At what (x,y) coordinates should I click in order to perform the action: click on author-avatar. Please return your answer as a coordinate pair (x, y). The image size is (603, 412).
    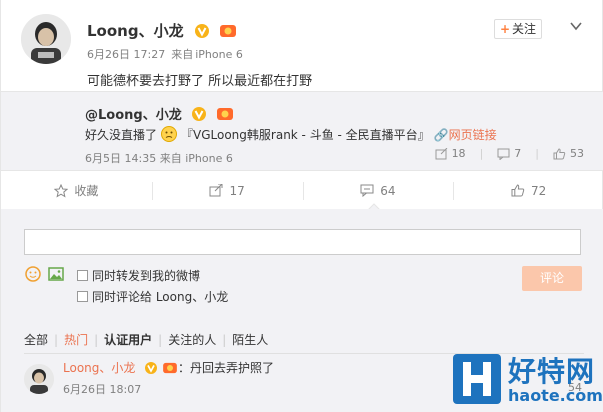
    Looking at the image, I should click on (46, 39).